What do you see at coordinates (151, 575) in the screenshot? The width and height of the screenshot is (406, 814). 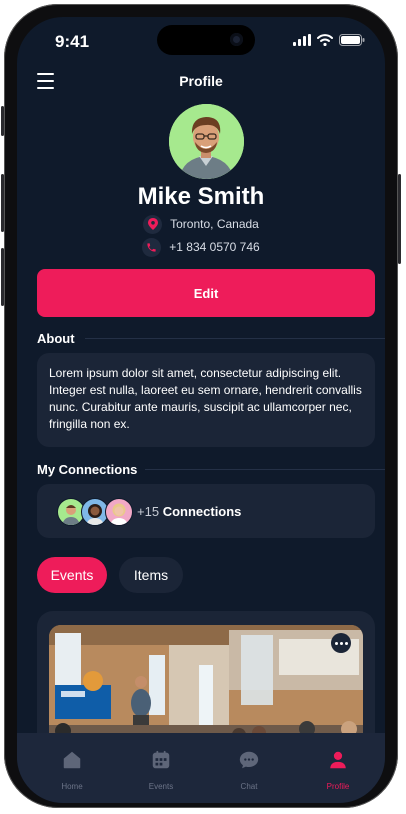 I see `tab-items: Items` at bounding box center [151, 575].